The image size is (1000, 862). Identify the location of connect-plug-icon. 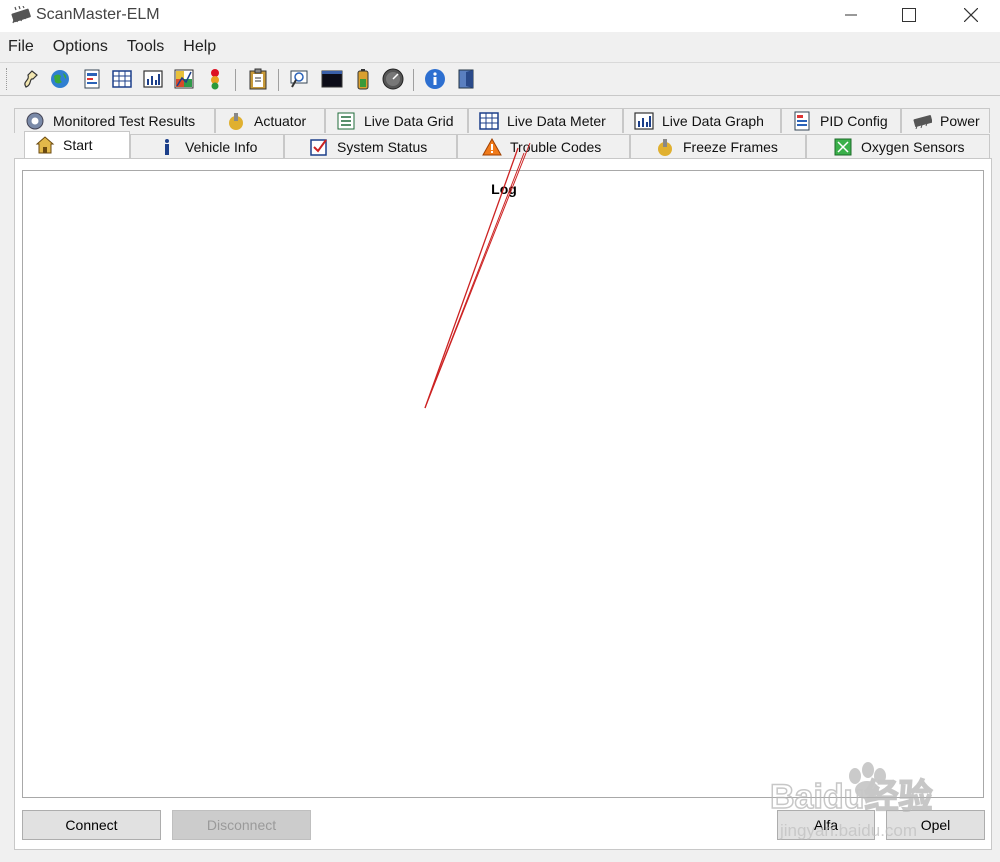
(30, 80).